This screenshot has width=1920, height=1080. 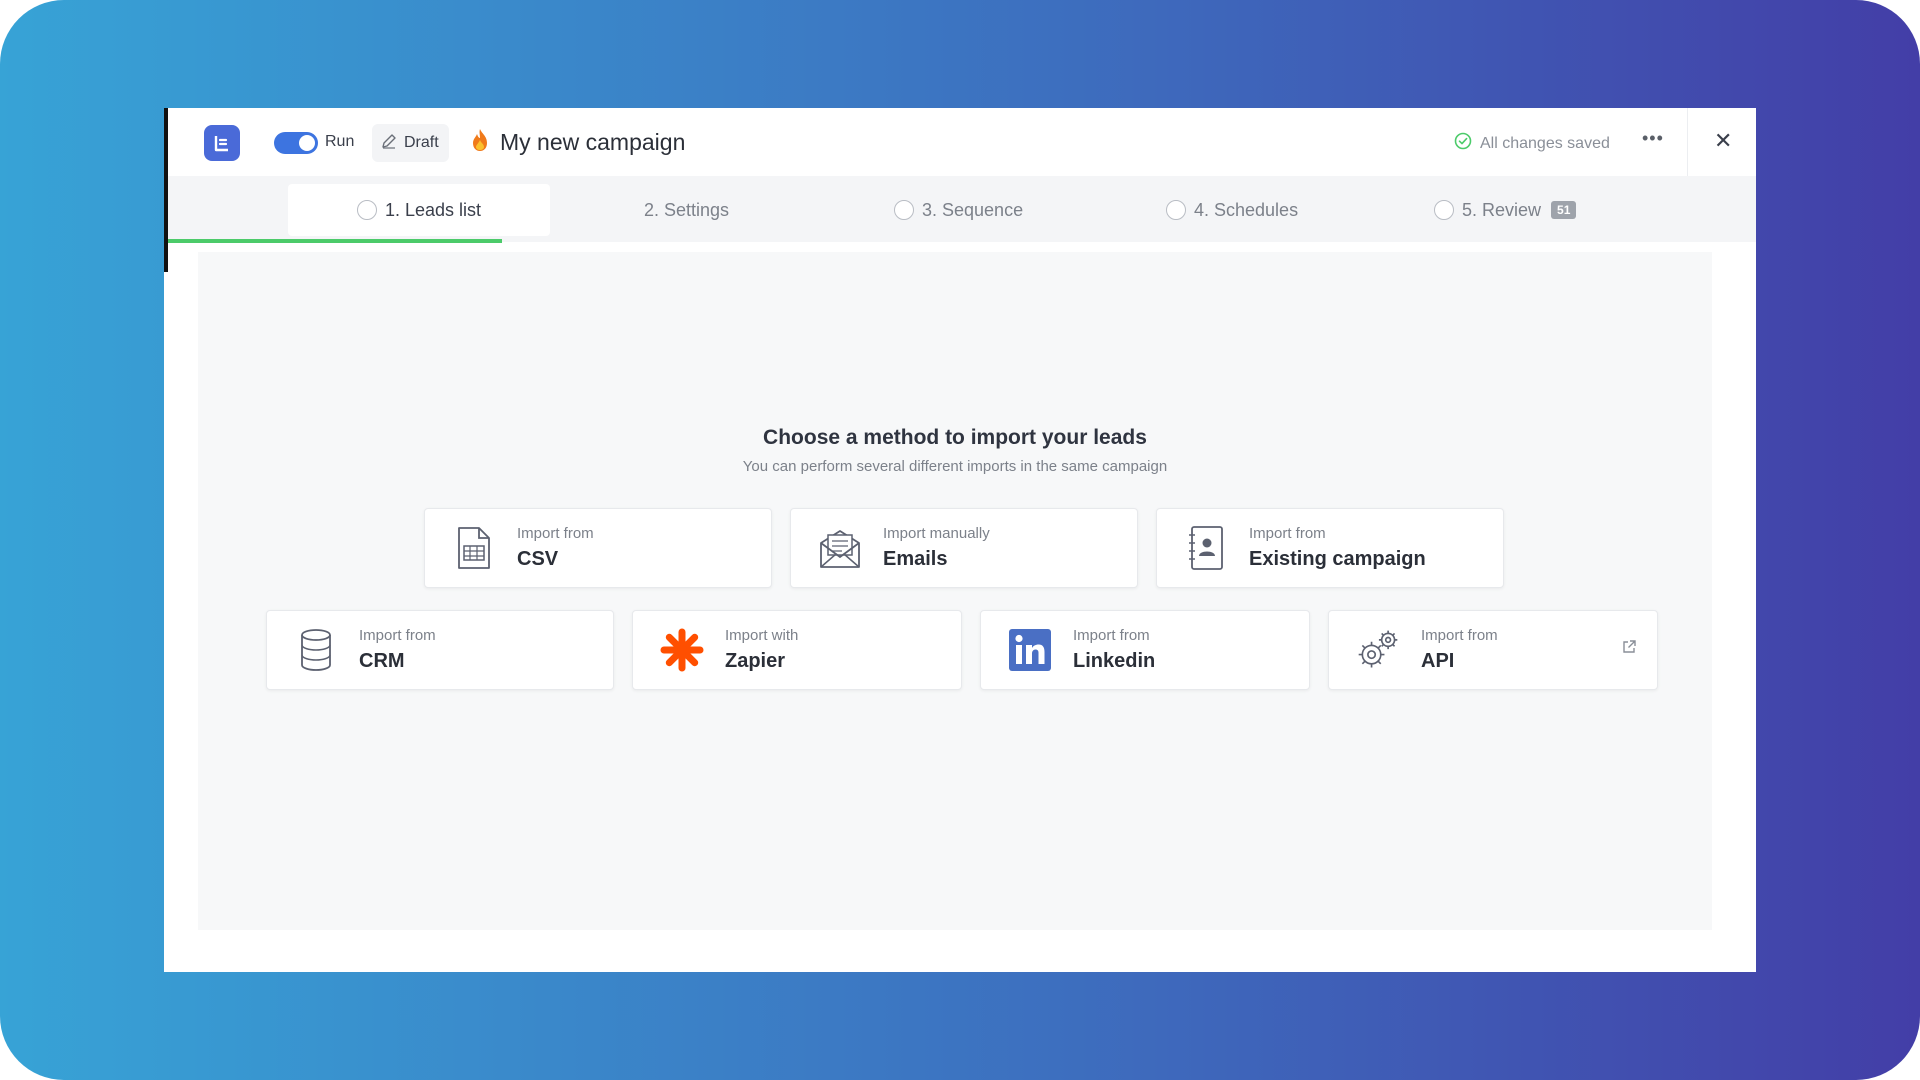 I want to click on database-icon, so click(x=316, y=650).